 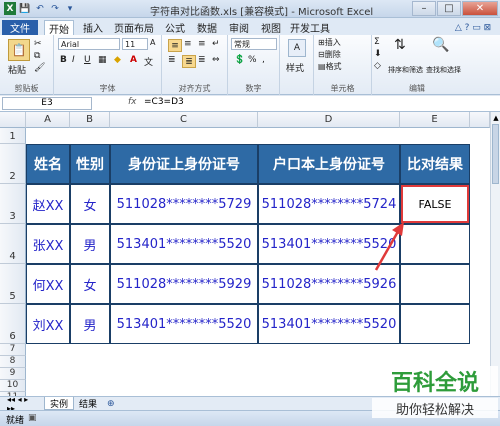 I want to click on tab-review: 审阅, so click(x=239, y=27).